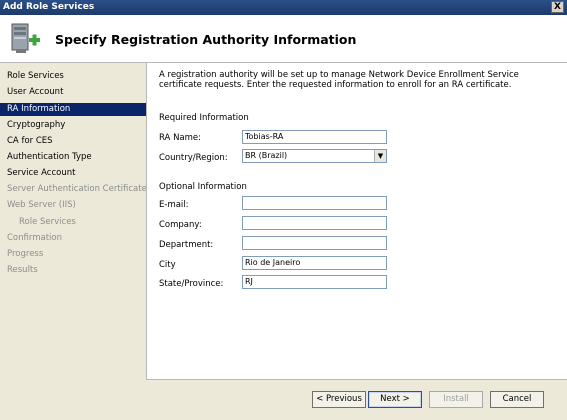 The width and height of the screenshot is (567, 420). I want to click on cancel-button: Cancel, so click(517, 399).